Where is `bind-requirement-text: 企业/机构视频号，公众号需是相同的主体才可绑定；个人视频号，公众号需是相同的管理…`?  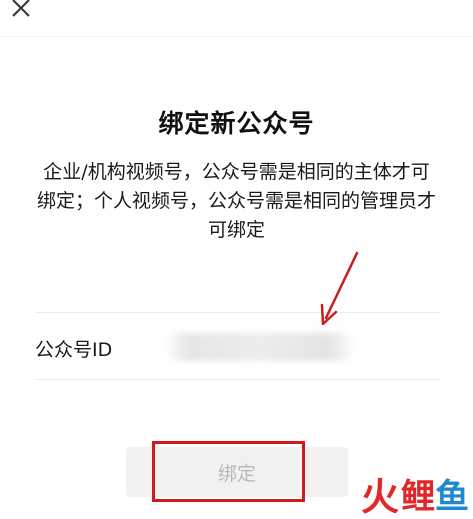
bind-requirement-text: 企业/机构视频号，公众号需是相同的主体才可绑定；个人视频号，公众号需是相同的管理… is located at coordinates (236, 201).